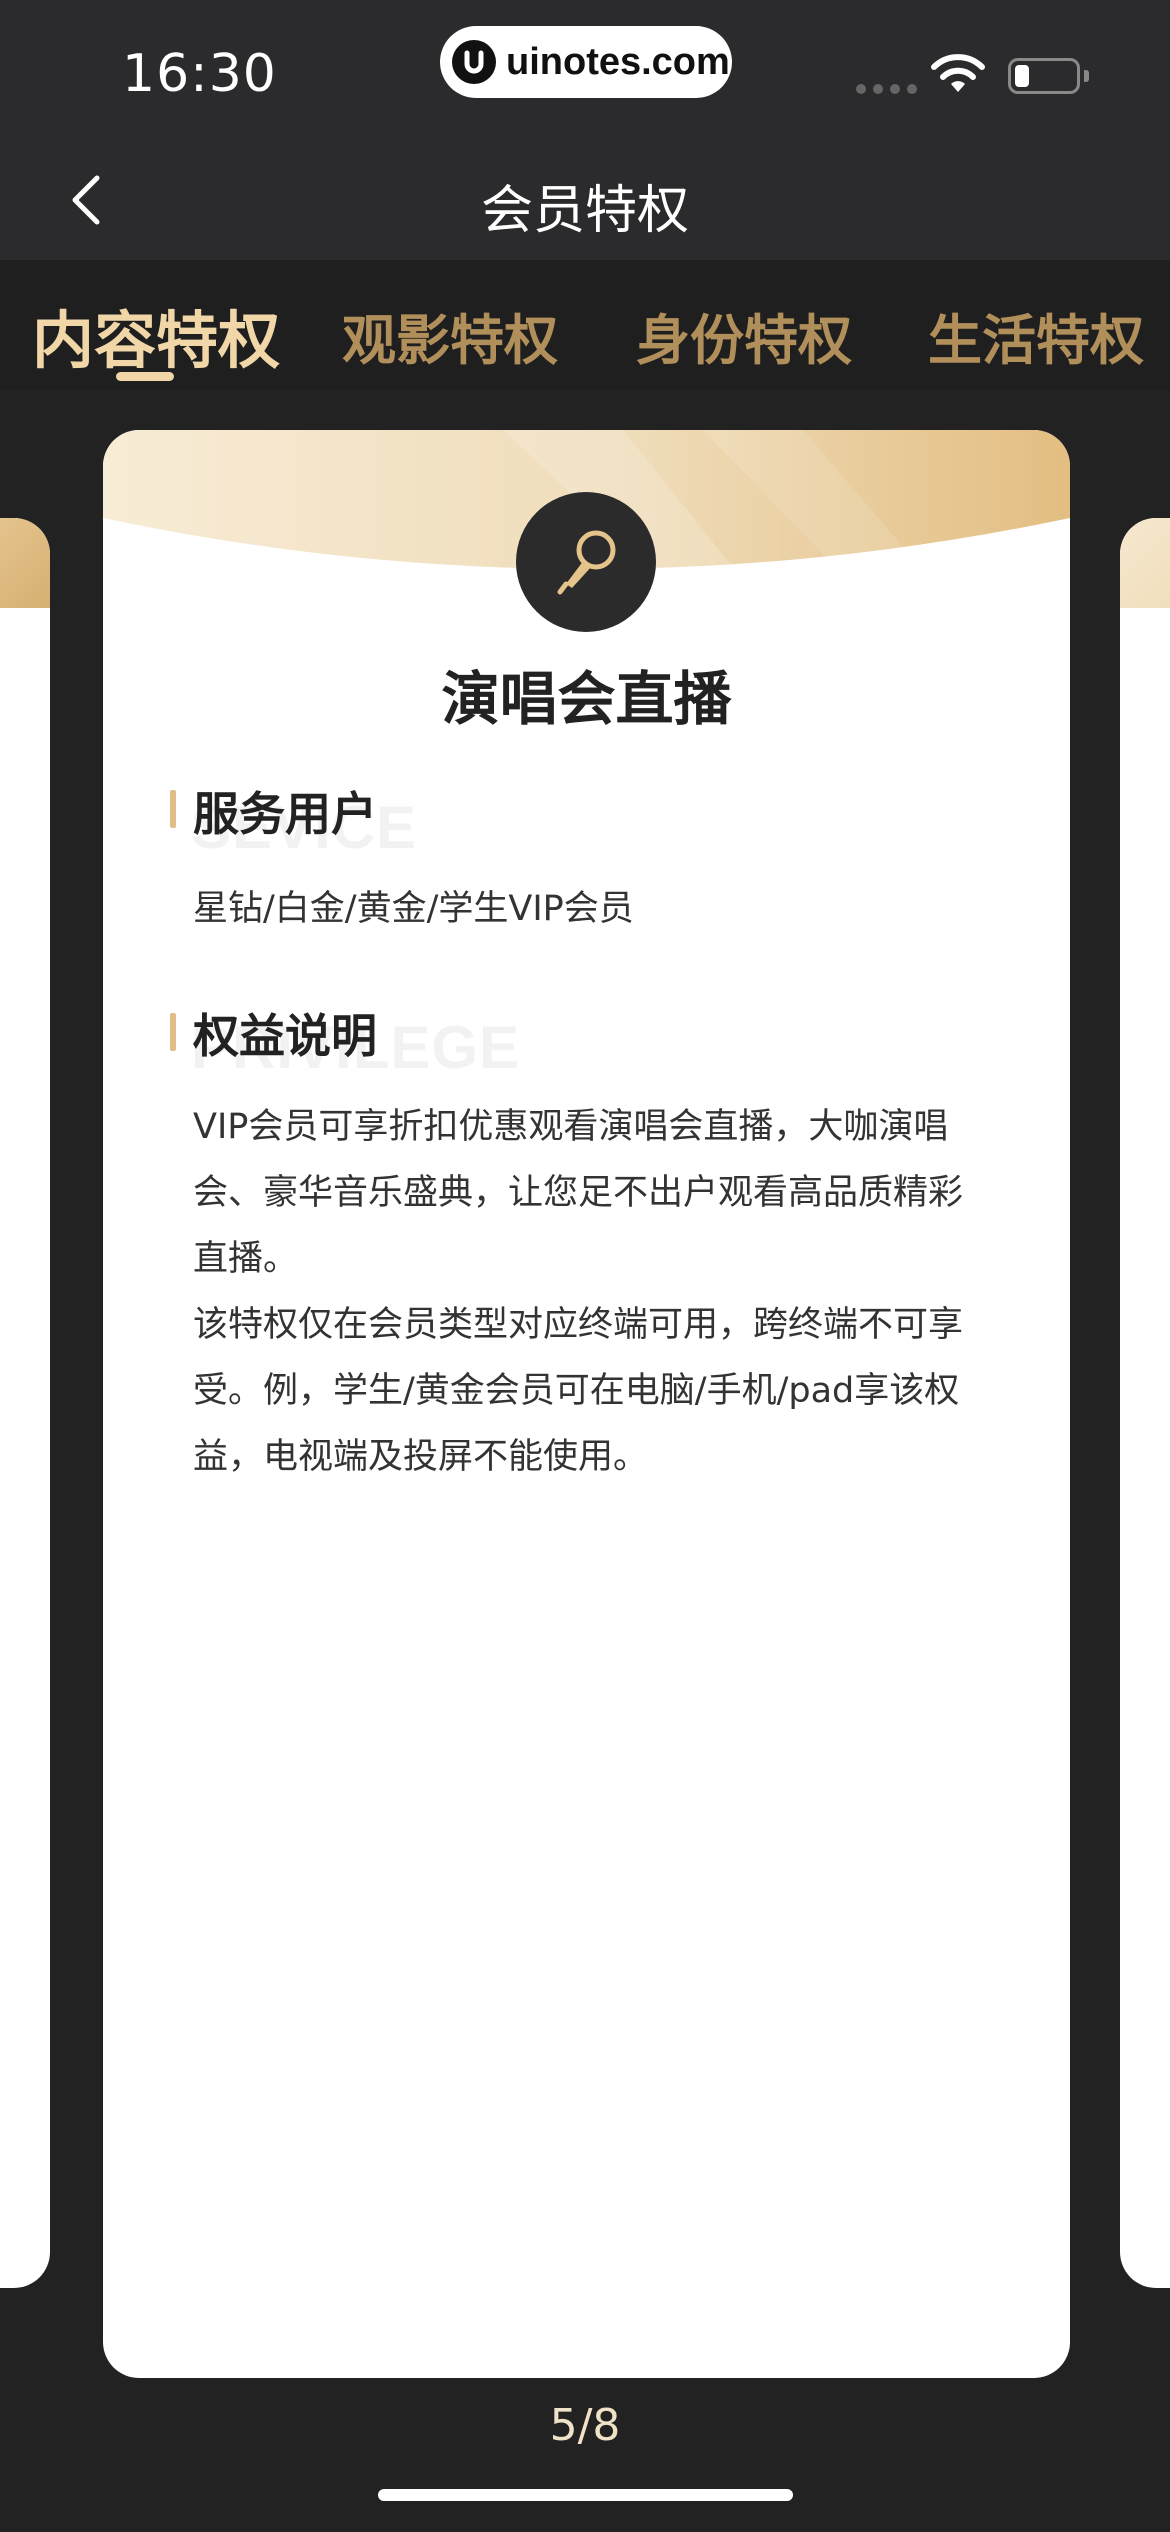  Describe the element at coordinates (585, 2495) in the screenshot. I see `home-indicator` at that location.